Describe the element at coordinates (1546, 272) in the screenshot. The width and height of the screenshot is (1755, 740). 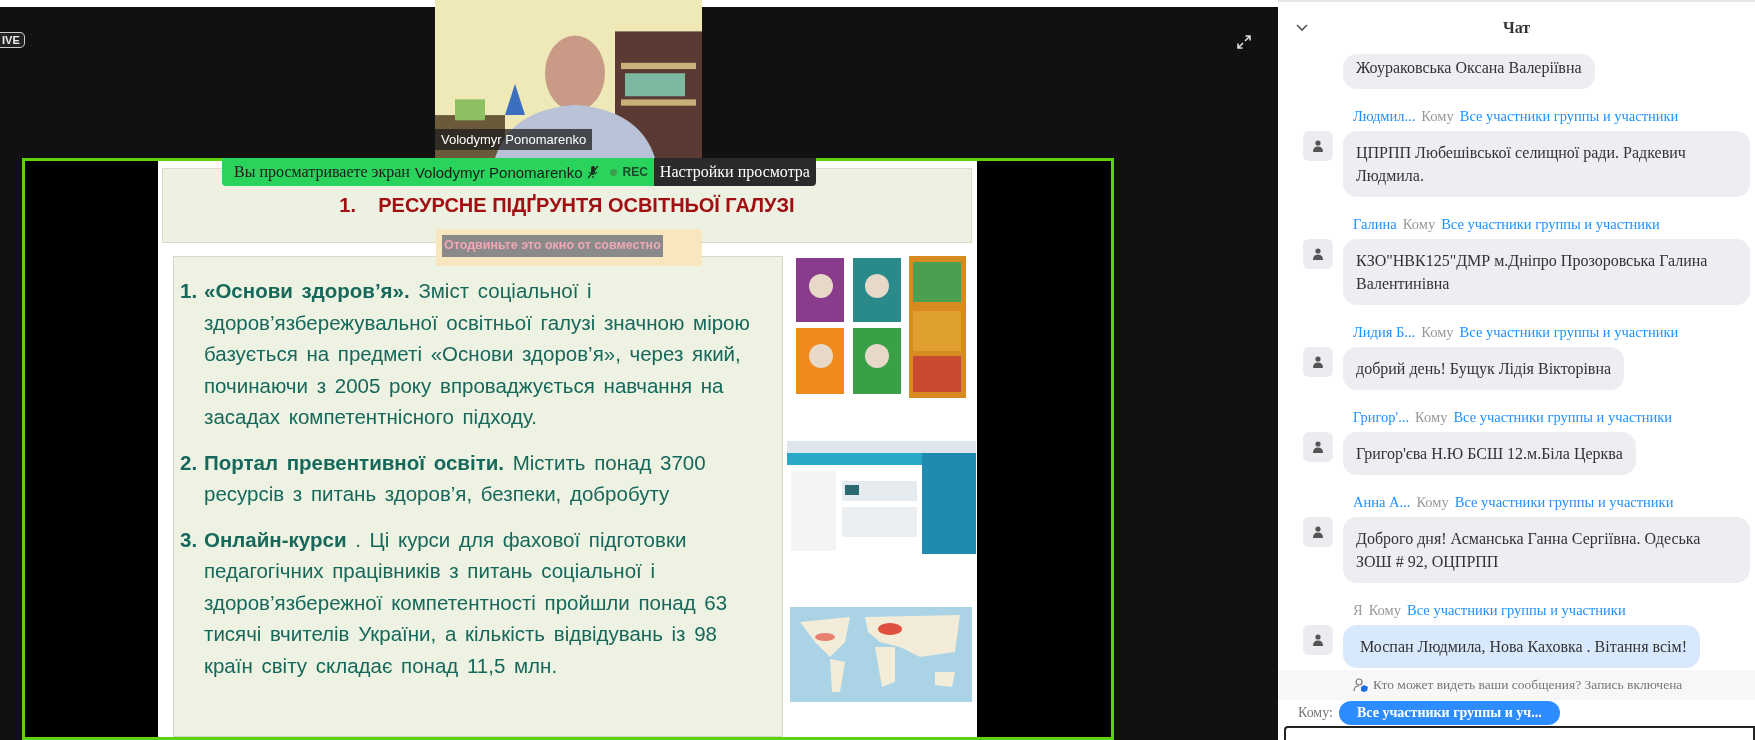
I see `message-bubble: КЗО"НВК125"ДМР м.Дніпро Прозоровська Галина Валентинівна` at that location.